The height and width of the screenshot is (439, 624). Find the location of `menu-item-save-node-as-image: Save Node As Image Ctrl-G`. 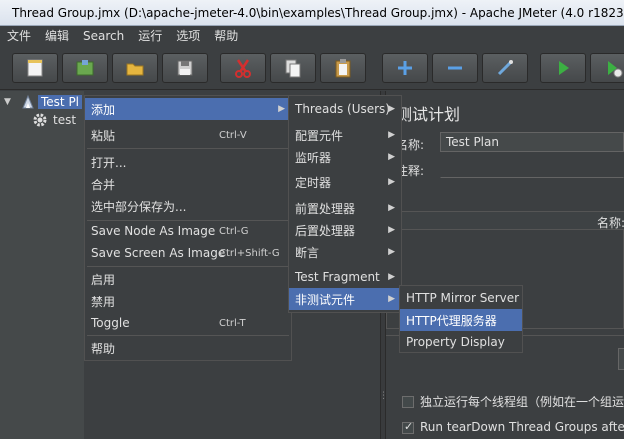

menu-item-save-node-as-image: Save Node As Image Ctrl-G is located at coordinates (188, 231).